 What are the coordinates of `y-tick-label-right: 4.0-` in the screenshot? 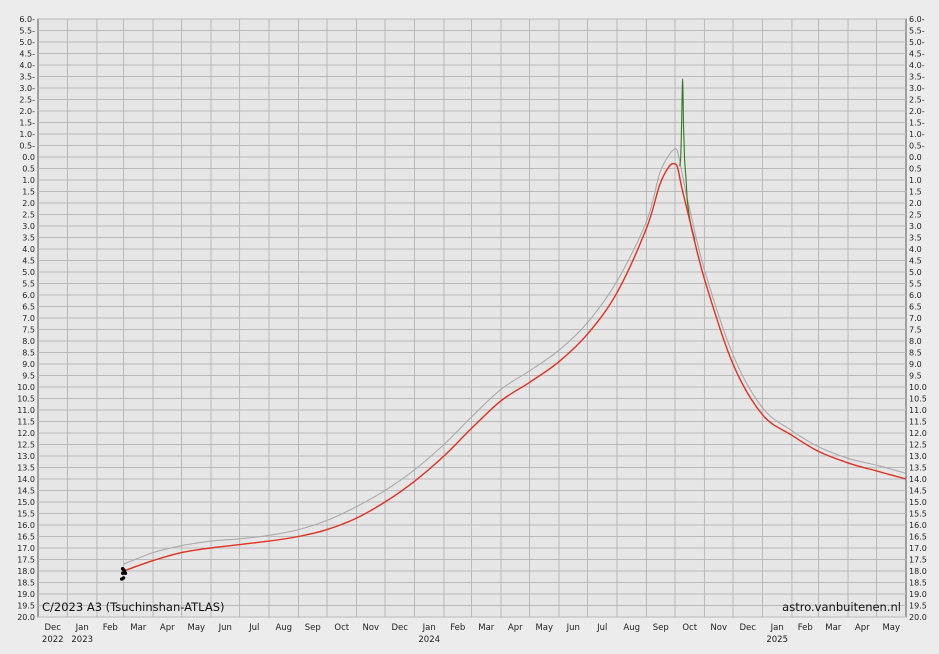 It's located at (917, 65).